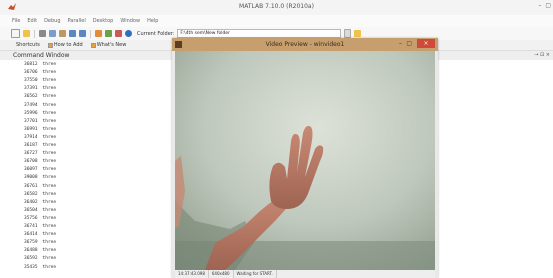 The width and height of the screenshot is (553, 278). I want to click on preview-resolution: 640x480, so click(221, 274).